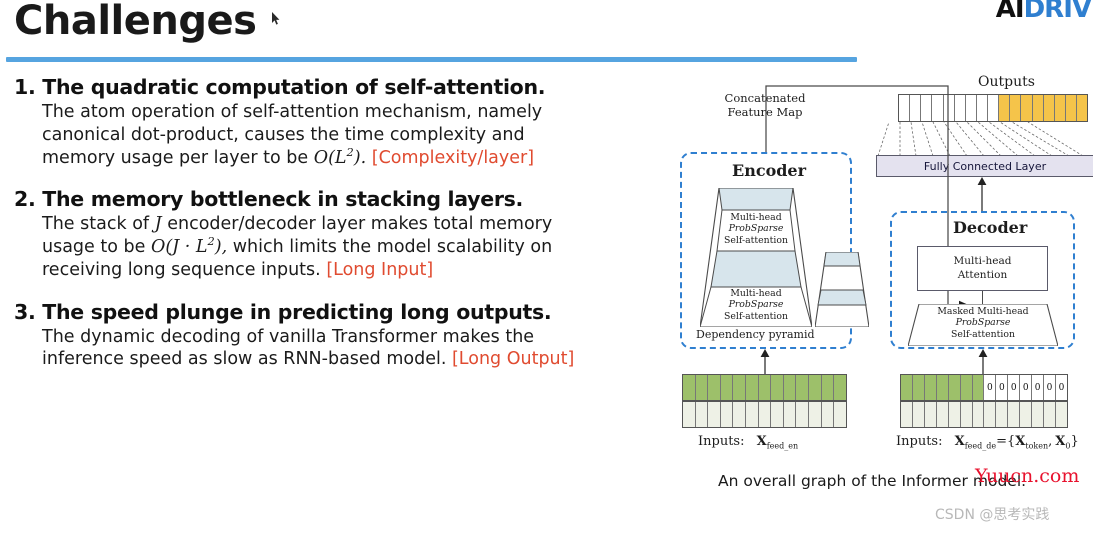 This screenshot has height=533, width=1093. Describe the element at coordinates (360, 157) in the screenshot. I see `formula-tail: ).` at that location.